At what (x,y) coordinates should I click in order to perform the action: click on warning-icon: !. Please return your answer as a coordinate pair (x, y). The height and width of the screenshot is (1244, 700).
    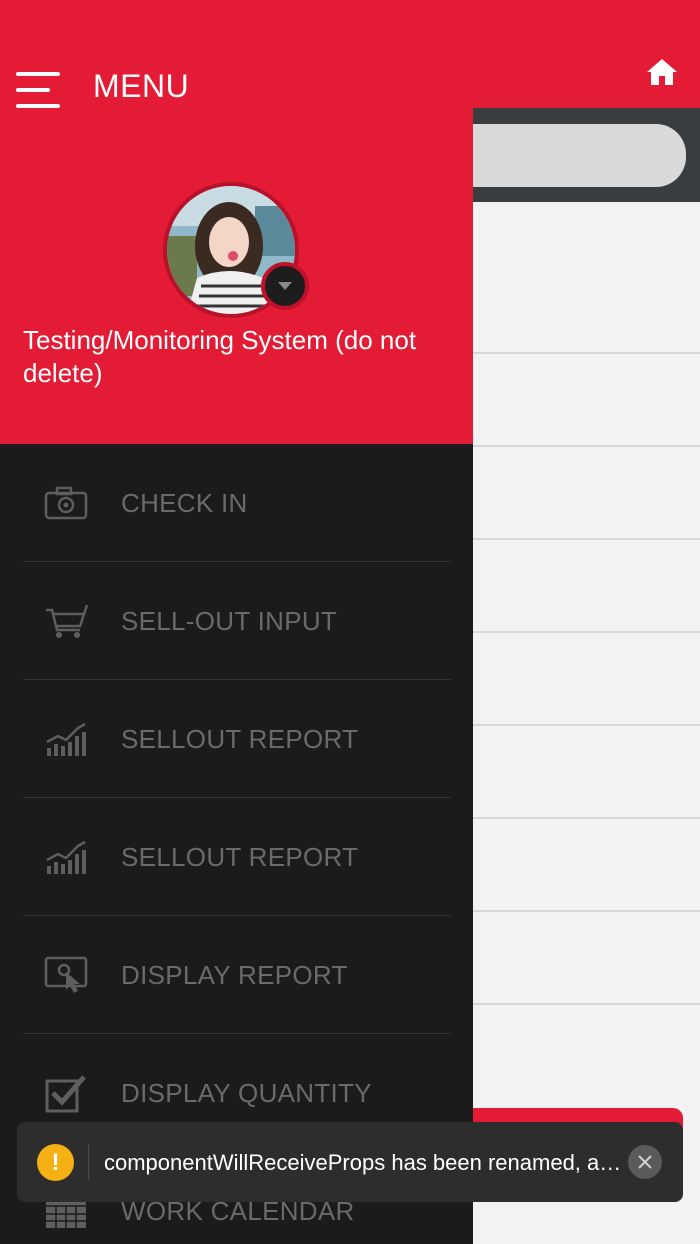
    Looking at the image, I should click on (55, 1162).